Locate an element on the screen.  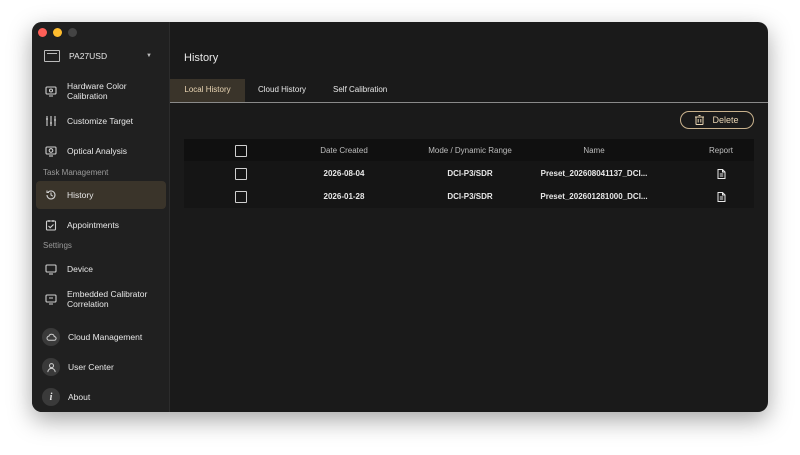
column-header-date: Date Created is located at coordinates (344, 150).